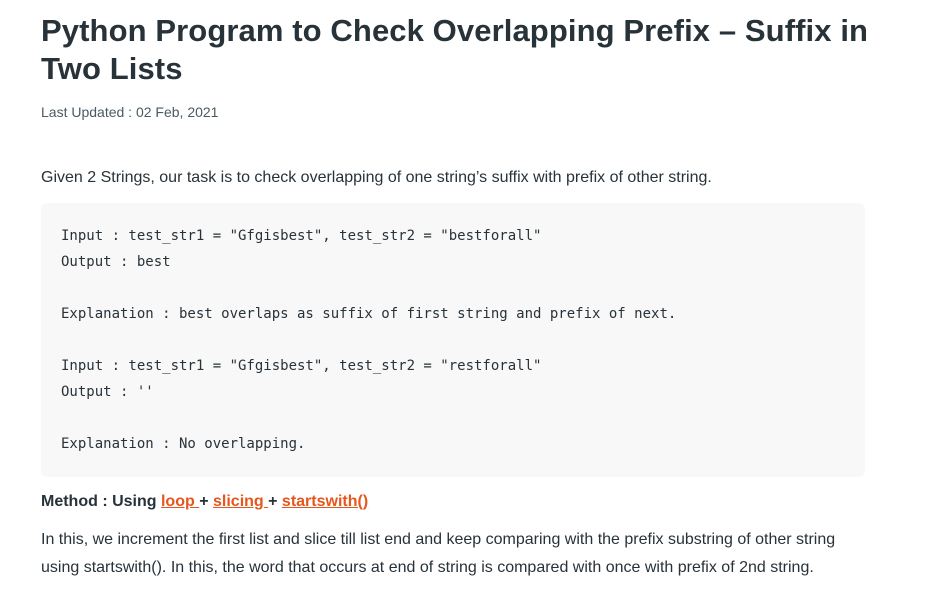 This screenshot has height=616, width=931. Describe the element at coordinates (183, 444) in the screenshot. I see `code-line: Explanation : No overlapping.` at that location.